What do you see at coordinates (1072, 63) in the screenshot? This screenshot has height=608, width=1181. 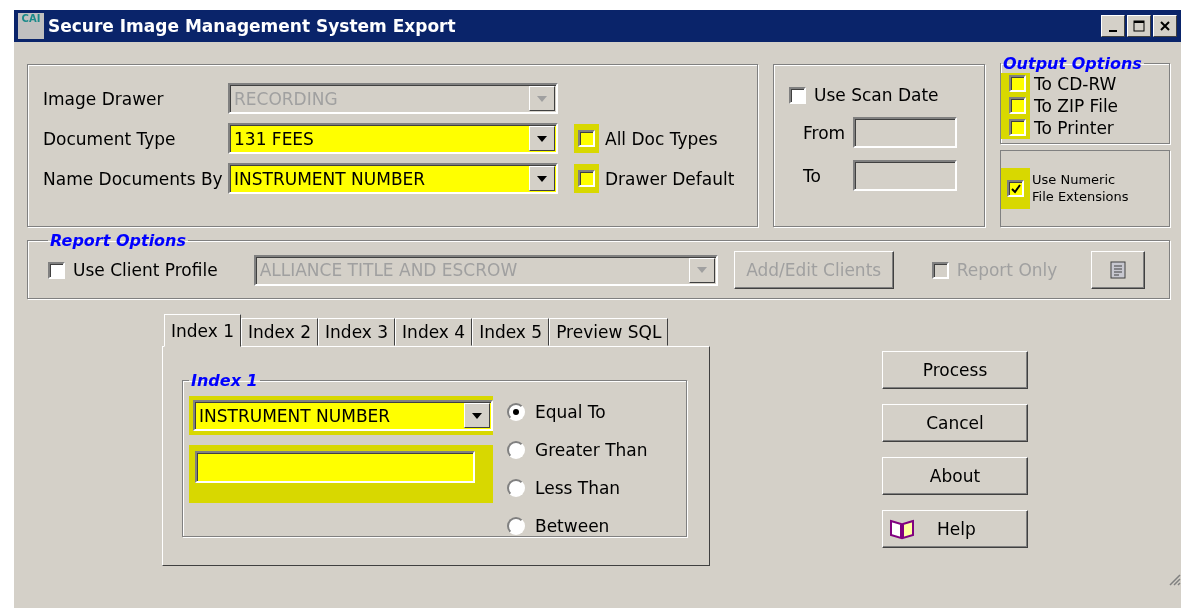 I see `group-title: Output Options` at bounding box center [1072, 63].